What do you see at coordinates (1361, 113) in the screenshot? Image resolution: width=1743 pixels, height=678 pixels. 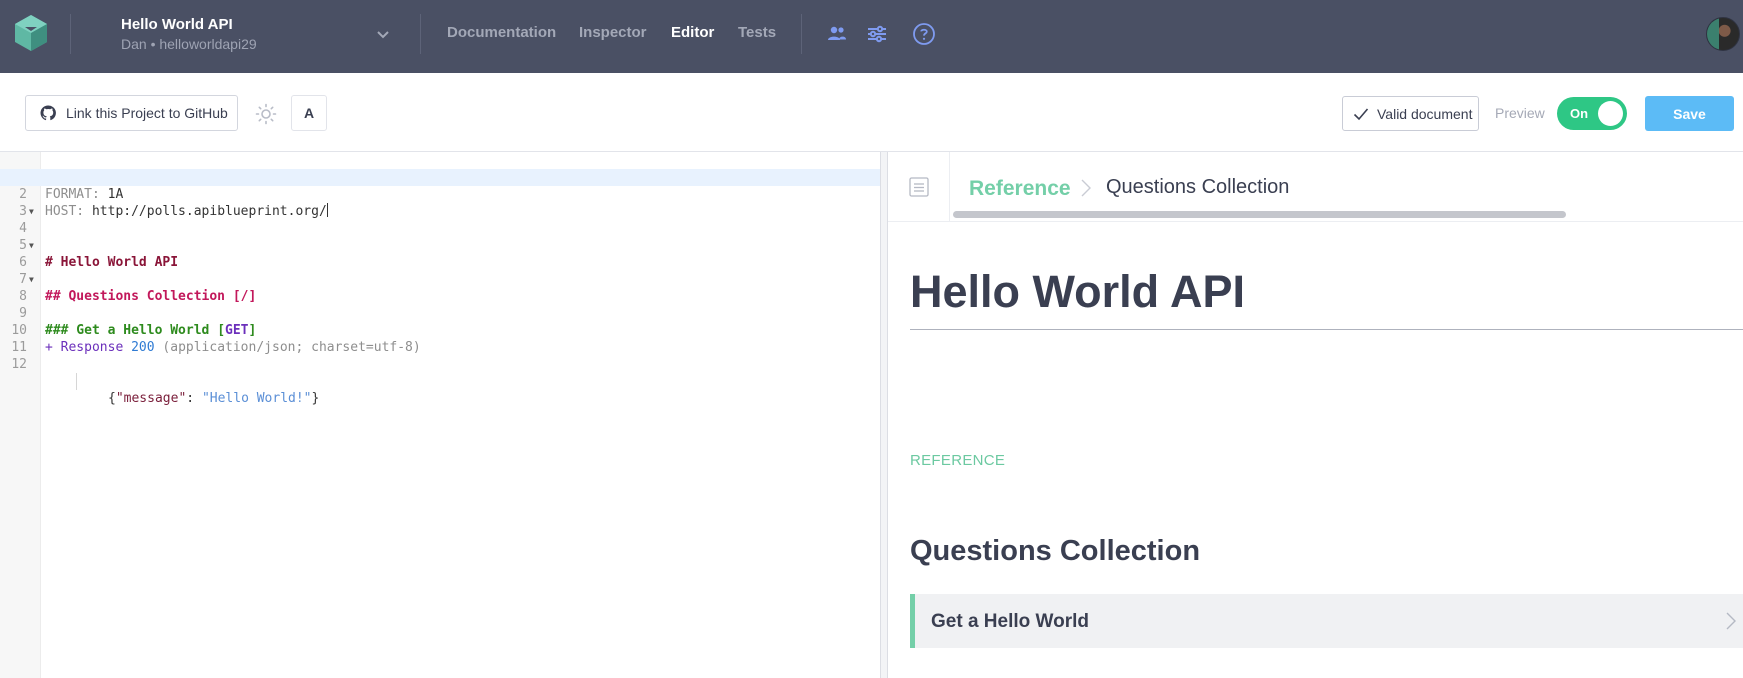 I see `checkmark-icon` at bounding box center [1361, 113].